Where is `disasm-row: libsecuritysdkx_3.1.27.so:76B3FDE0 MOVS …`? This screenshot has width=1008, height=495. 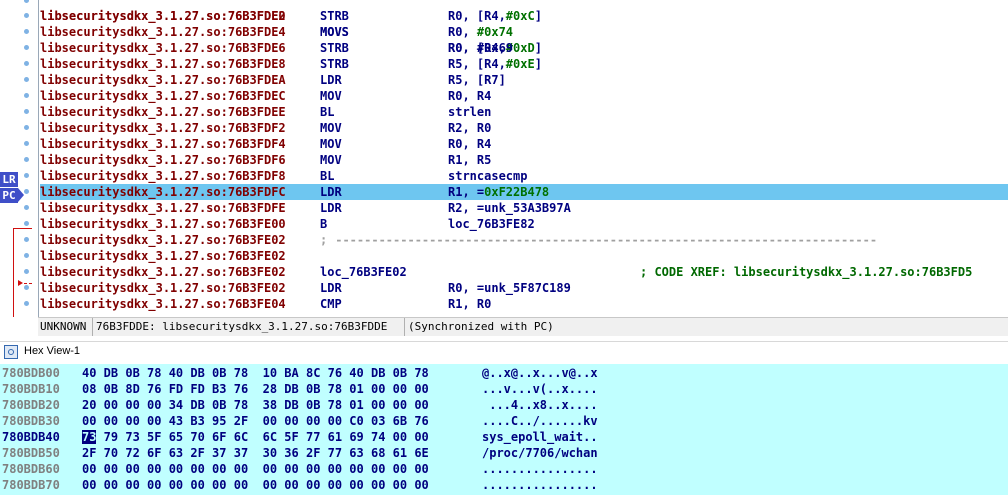
disasm-row: libsecuritysdkx_3.1.27.so:76B3FDE0 MOVS … is located at coordinates (524, 27).